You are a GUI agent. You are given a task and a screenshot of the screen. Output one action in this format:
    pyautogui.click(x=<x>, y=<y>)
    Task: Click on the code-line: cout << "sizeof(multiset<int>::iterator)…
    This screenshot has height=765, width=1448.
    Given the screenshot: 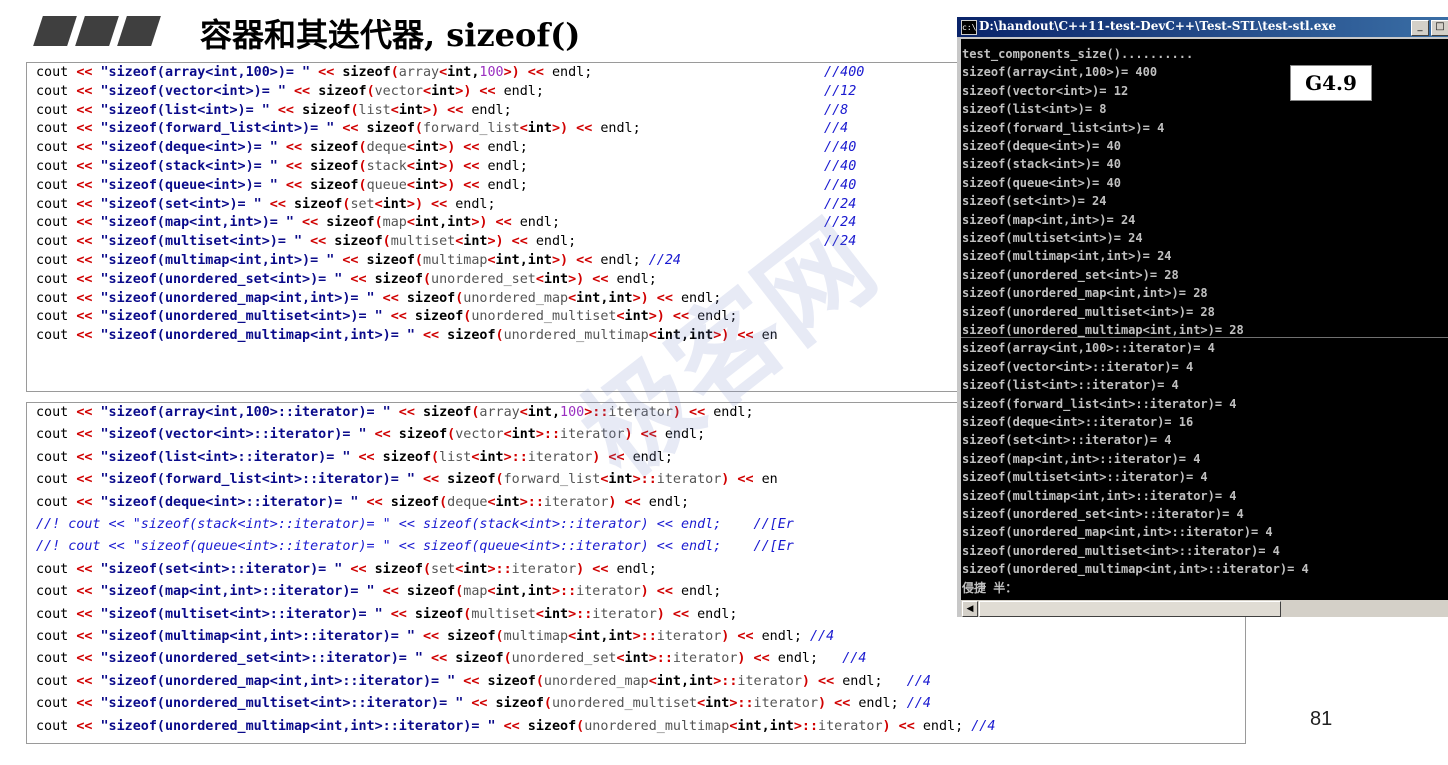 What is the action you would take?
    pyautogui.click(x=386, y=614)
    